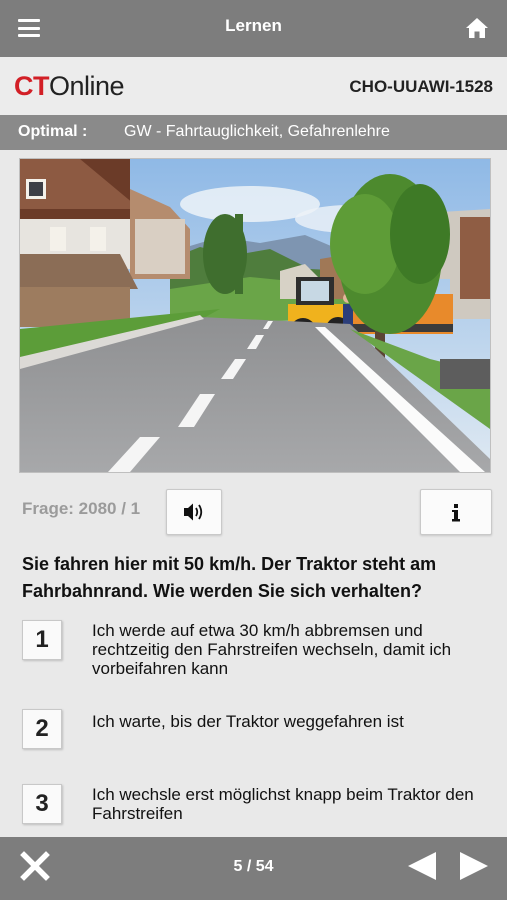 This screenshot has height=900, width=507. I want to click on info-icon, so click(456, 513).